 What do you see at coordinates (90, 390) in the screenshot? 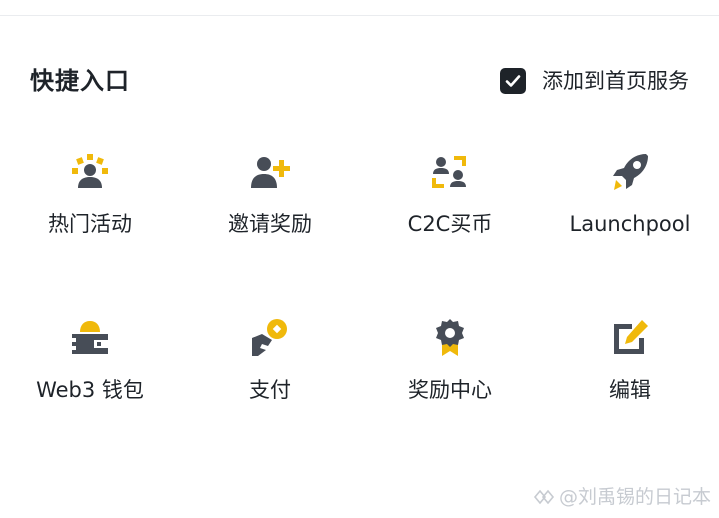
I see `shortcut-label: Web3 钱包` at bounding box center [90, 390].